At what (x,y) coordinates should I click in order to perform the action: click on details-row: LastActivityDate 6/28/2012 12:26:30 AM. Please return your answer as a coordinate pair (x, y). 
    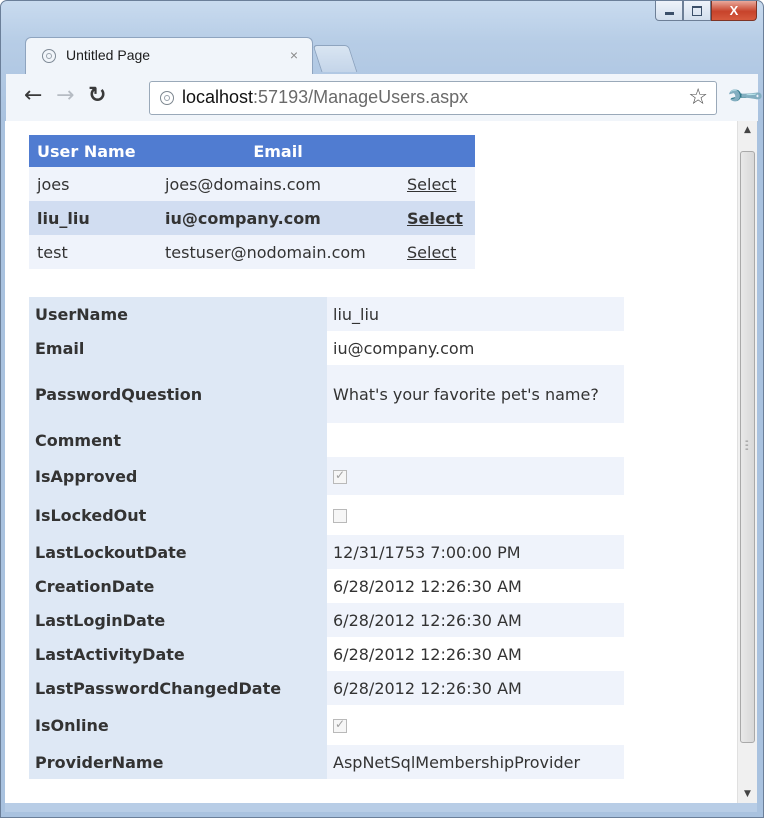
    Looking at the image, I should click on (326, 654).